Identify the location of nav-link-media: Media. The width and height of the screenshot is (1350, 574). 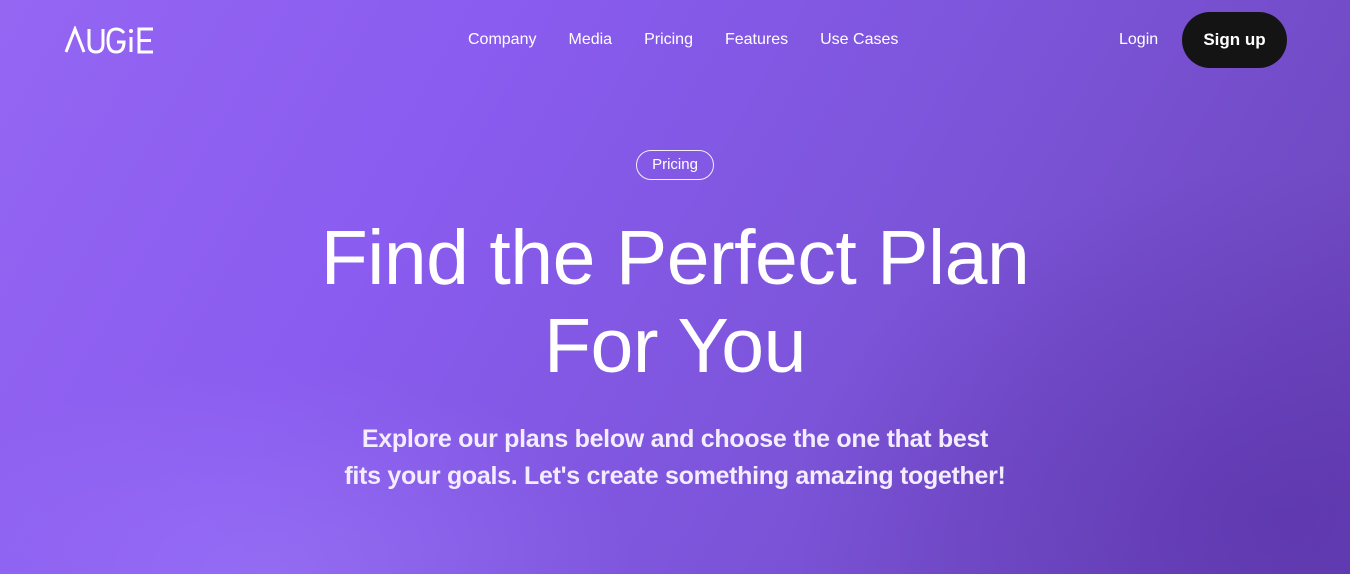
(590, 40).